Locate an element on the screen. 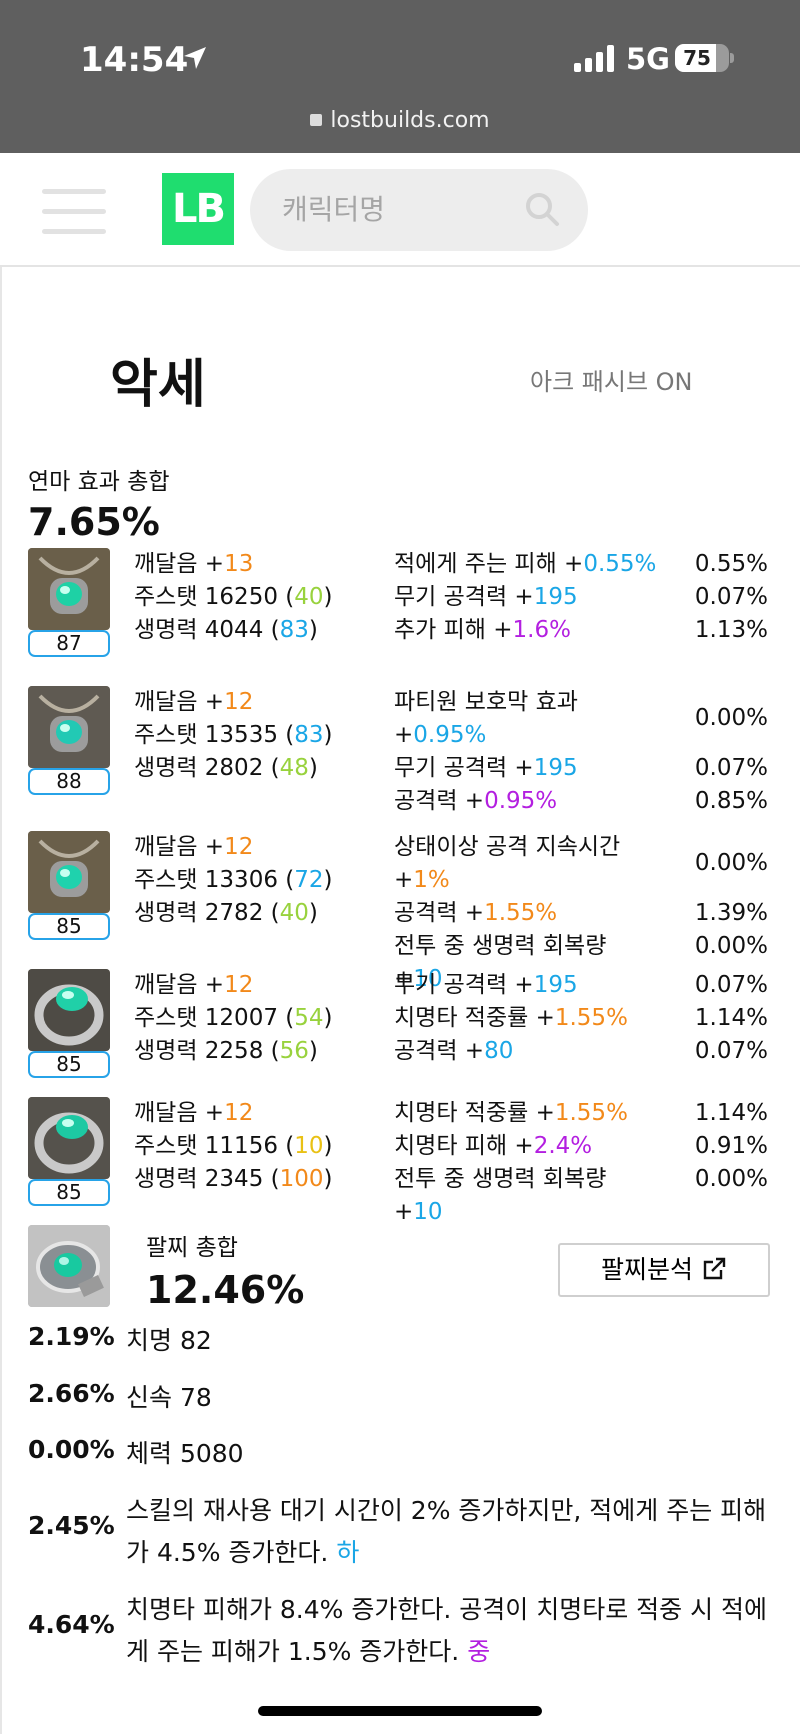  bracelet-effect-grade: 중 is located at coordinates (479, 1651).